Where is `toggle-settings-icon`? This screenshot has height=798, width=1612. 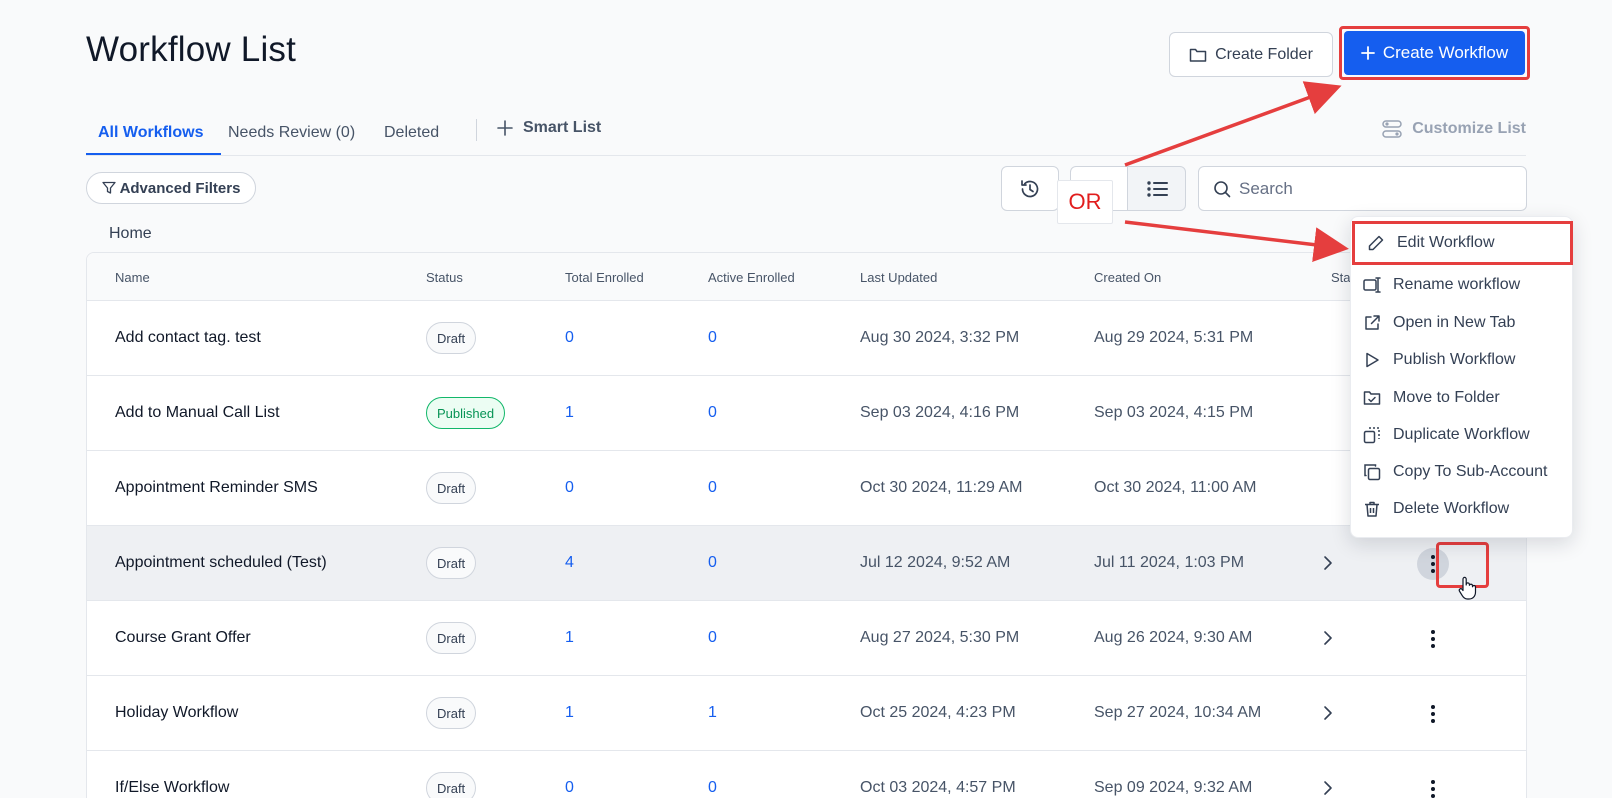
toggle-settings-icon is located at coordinates (1392, 129).